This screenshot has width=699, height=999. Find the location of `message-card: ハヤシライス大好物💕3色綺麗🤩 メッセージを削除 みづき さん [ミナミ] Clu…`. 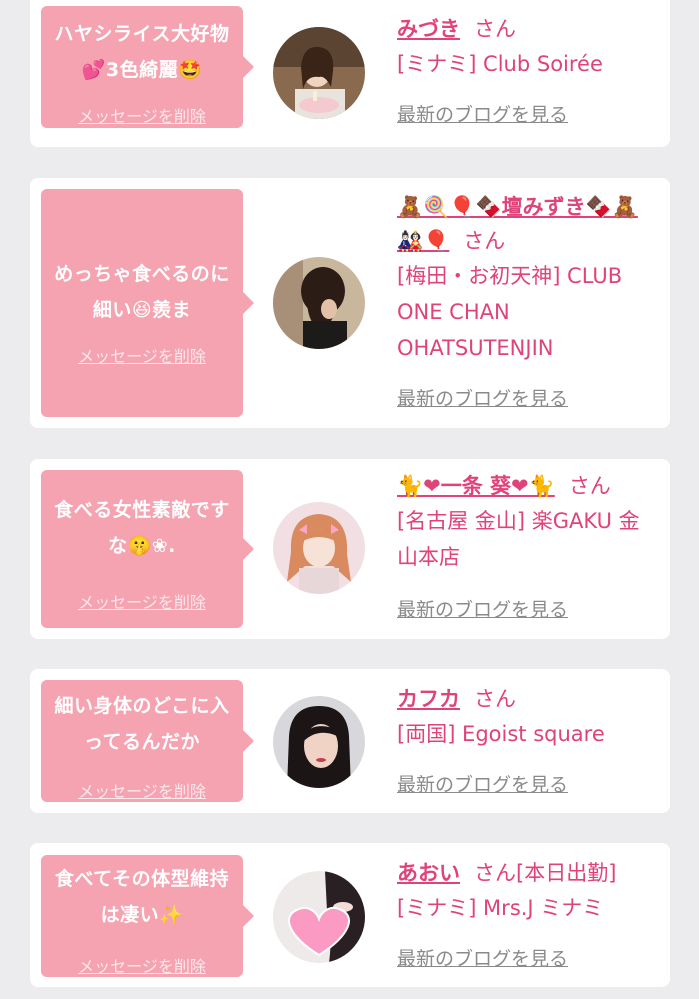

message-card: ハヤシライス大好物💕3色綺麗🤩 メッセージを削除 みづき さん [ミナミ] Clu… is located at coordinates (350, 73).